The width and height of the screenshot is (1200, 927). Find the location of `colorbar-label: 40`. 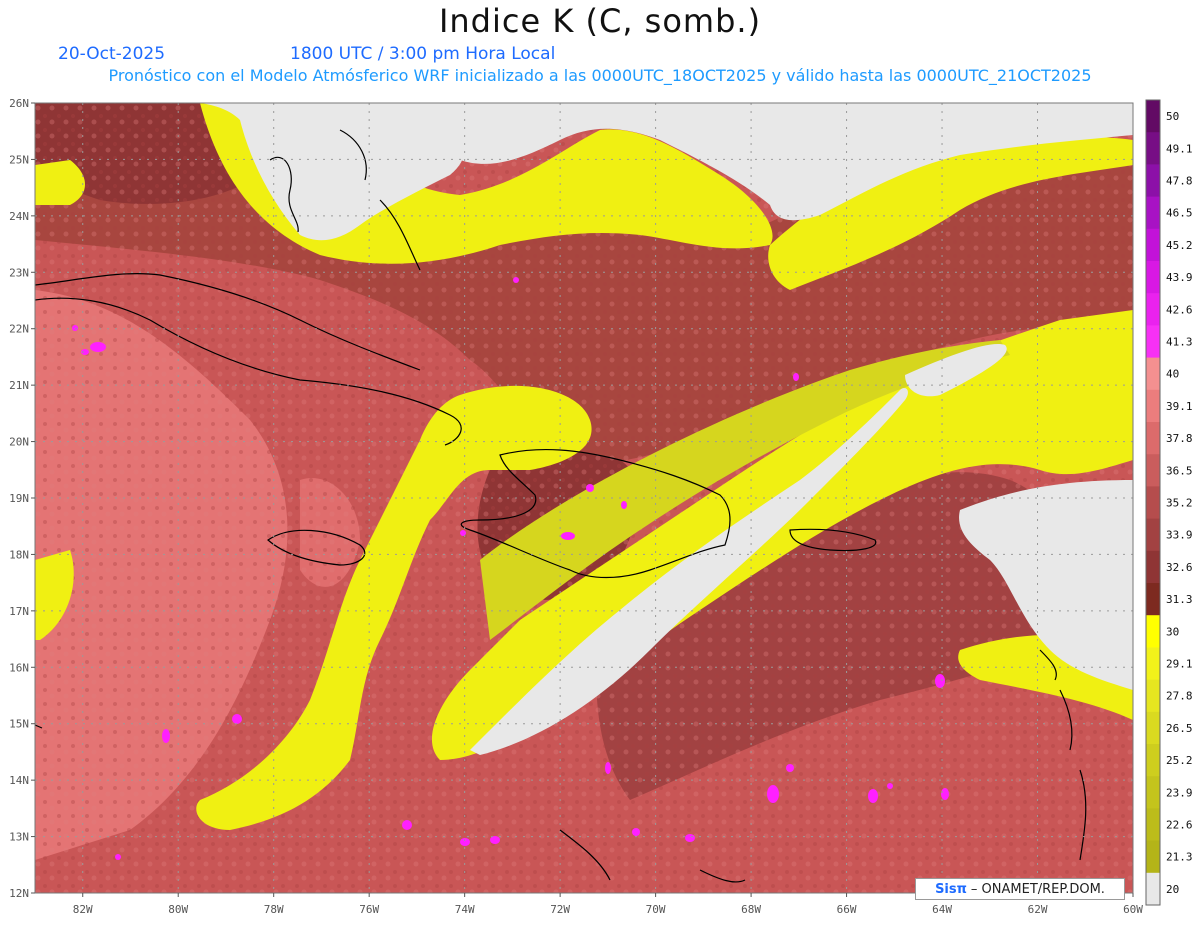

colorbar-label: 40 is located at coordinates (1172, 374).